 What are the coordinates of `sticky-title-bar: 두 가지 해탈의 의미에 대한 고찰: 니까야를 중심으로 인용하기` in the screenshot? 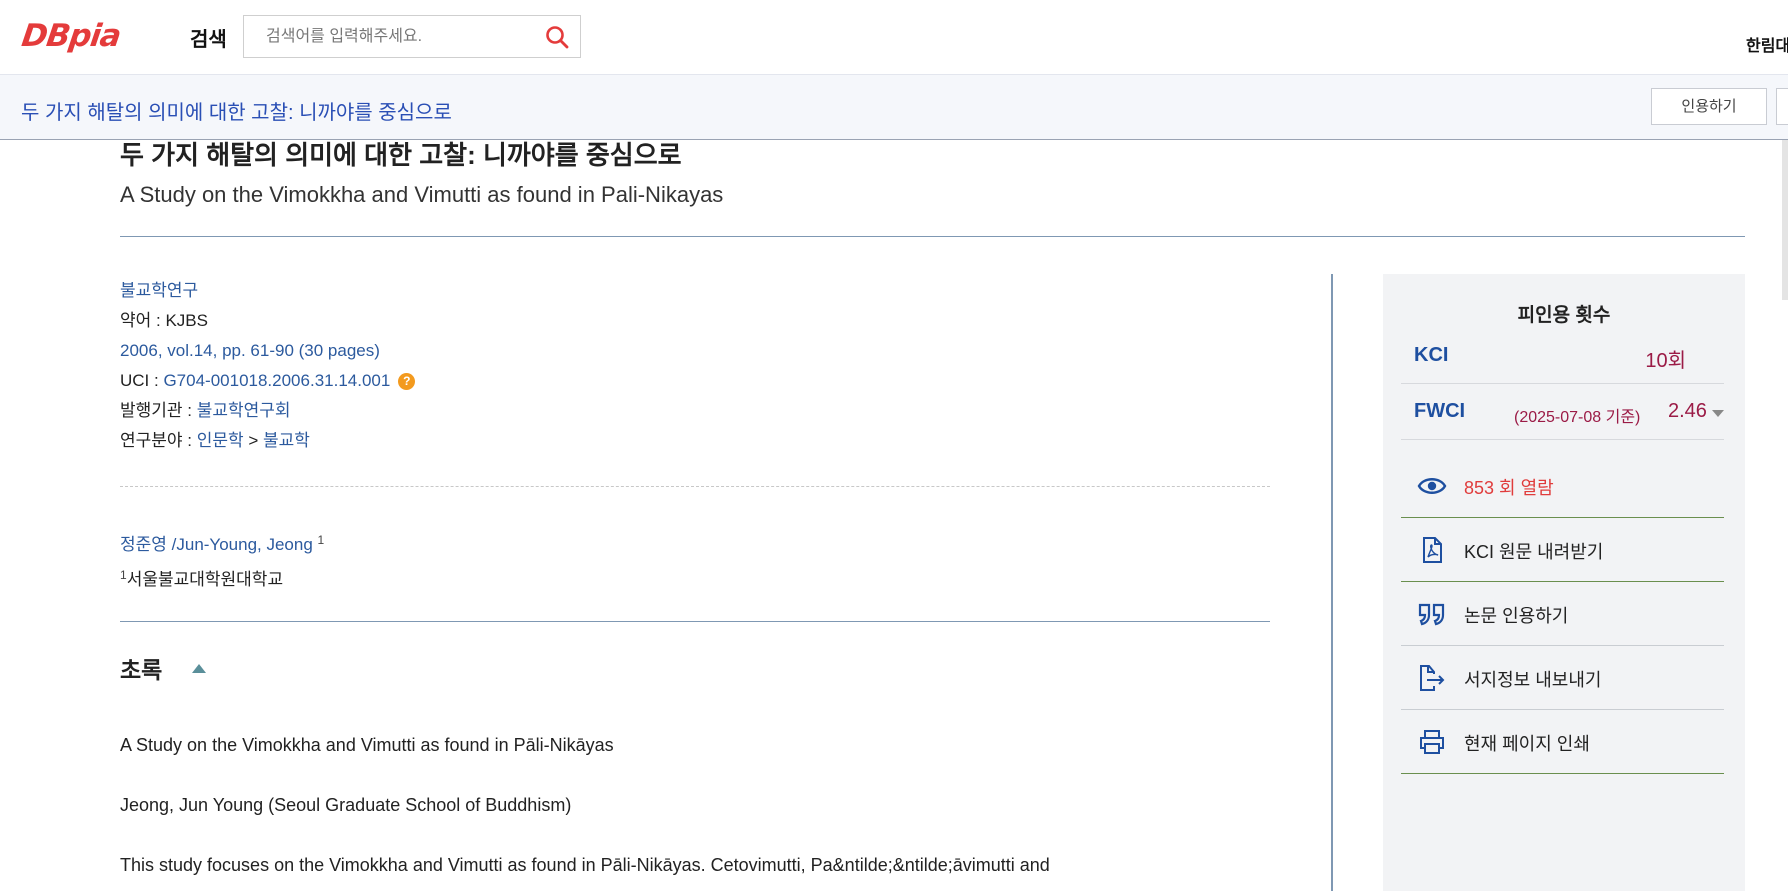 It's located at (894, 107).